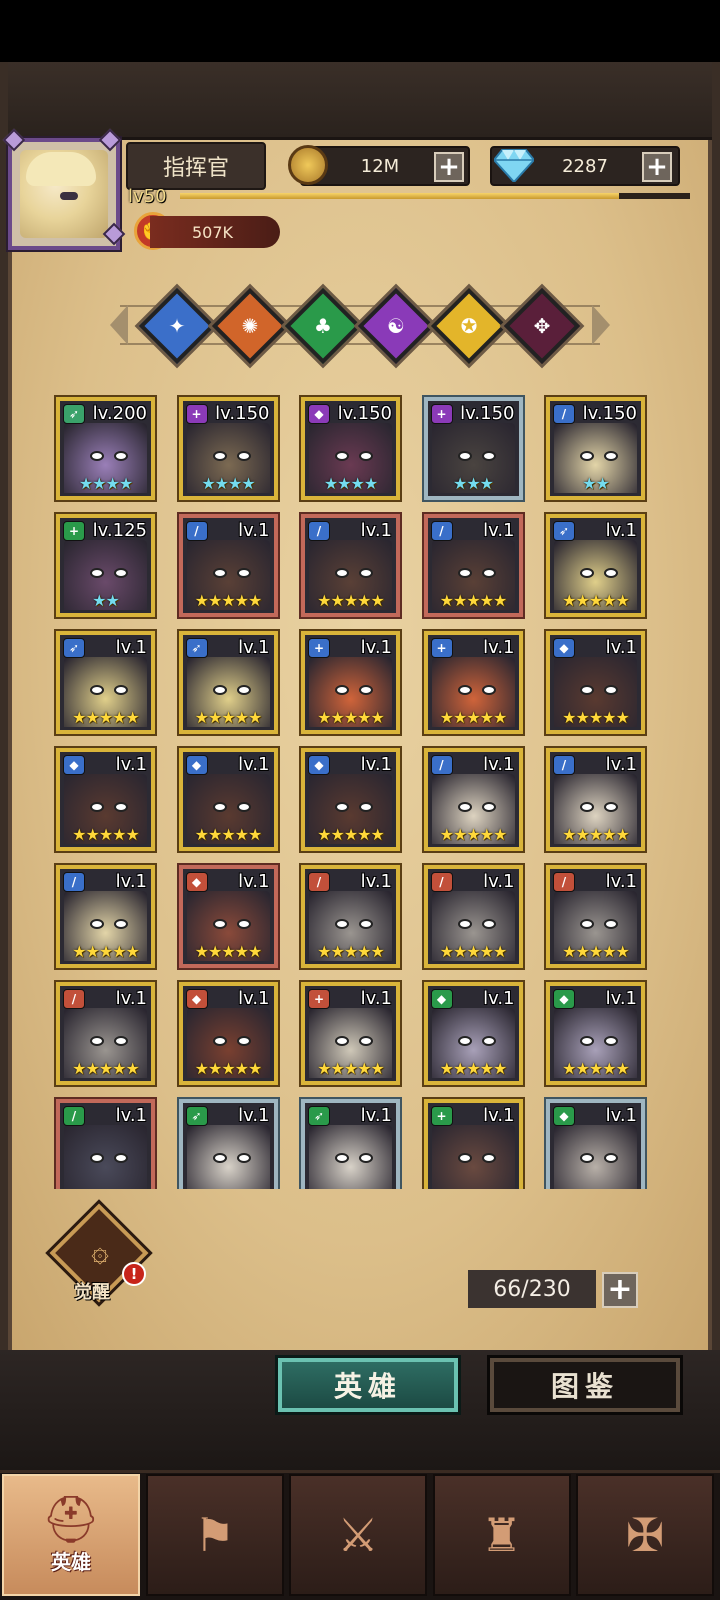  I want to click on hero-card: ◆ lv.1, so click(595, 1144).